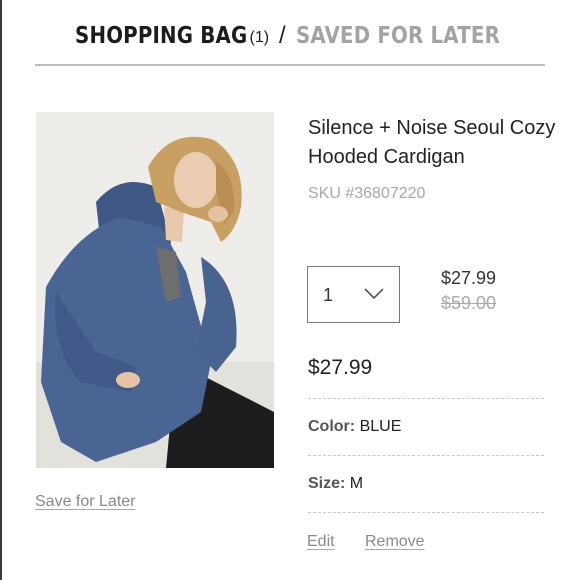 This screenshot has height=580, width=580. What do you see at coordinates (367, 193) in the screenshot?
I see `product-sku: SKU #36807220` at bounding box center [367, 193].